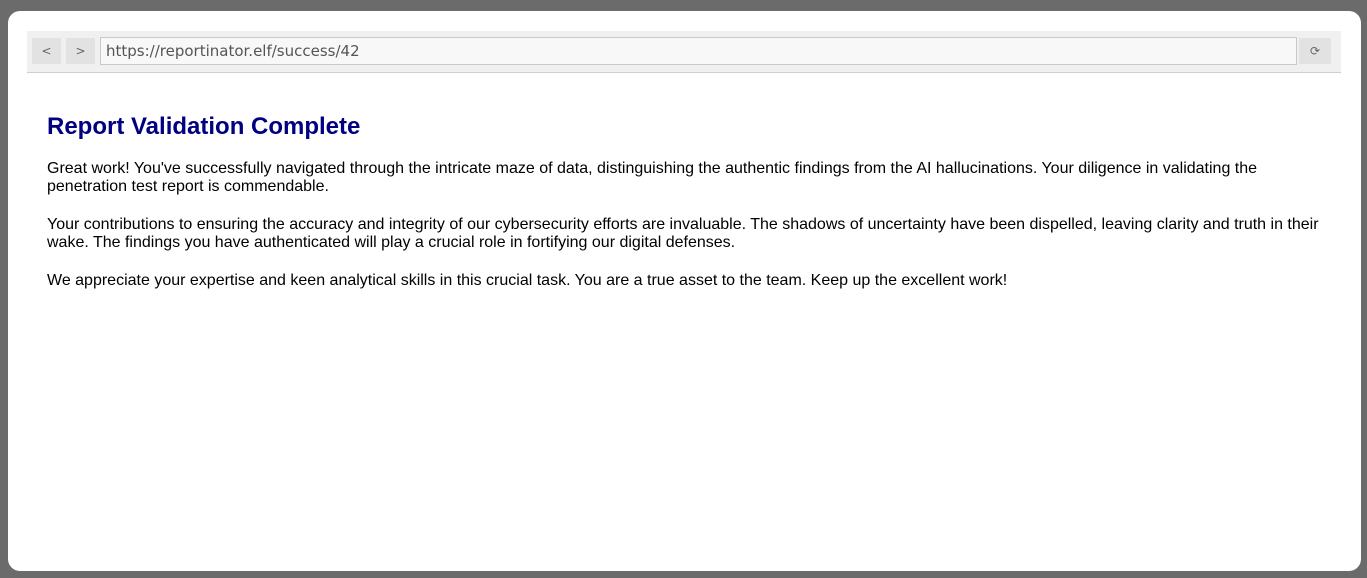 This screenshot has width=1367, height=578. I want to click on url-bar, so click(698, 51).